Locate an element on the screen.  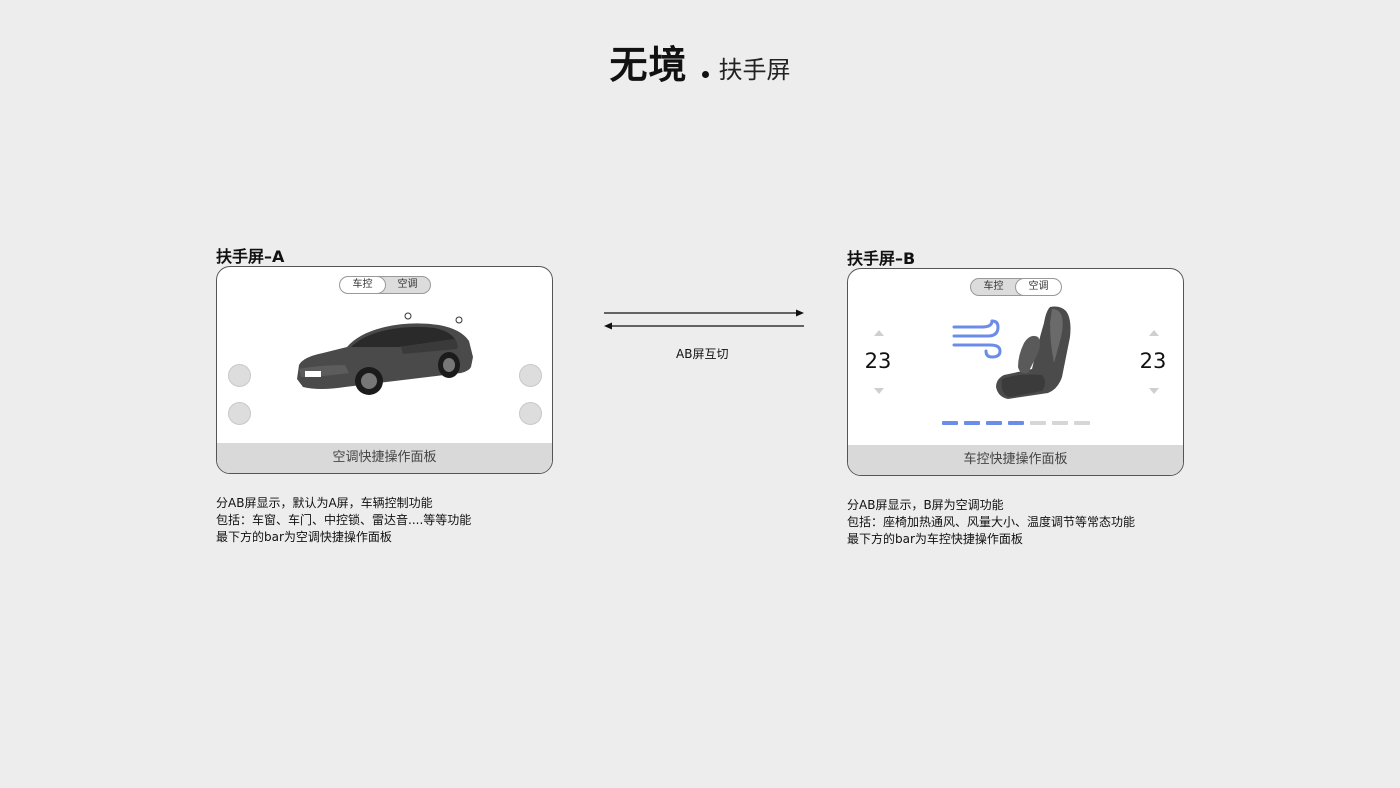
panel-b-title: 扶手屏–B is located at coordinates (881, 258).